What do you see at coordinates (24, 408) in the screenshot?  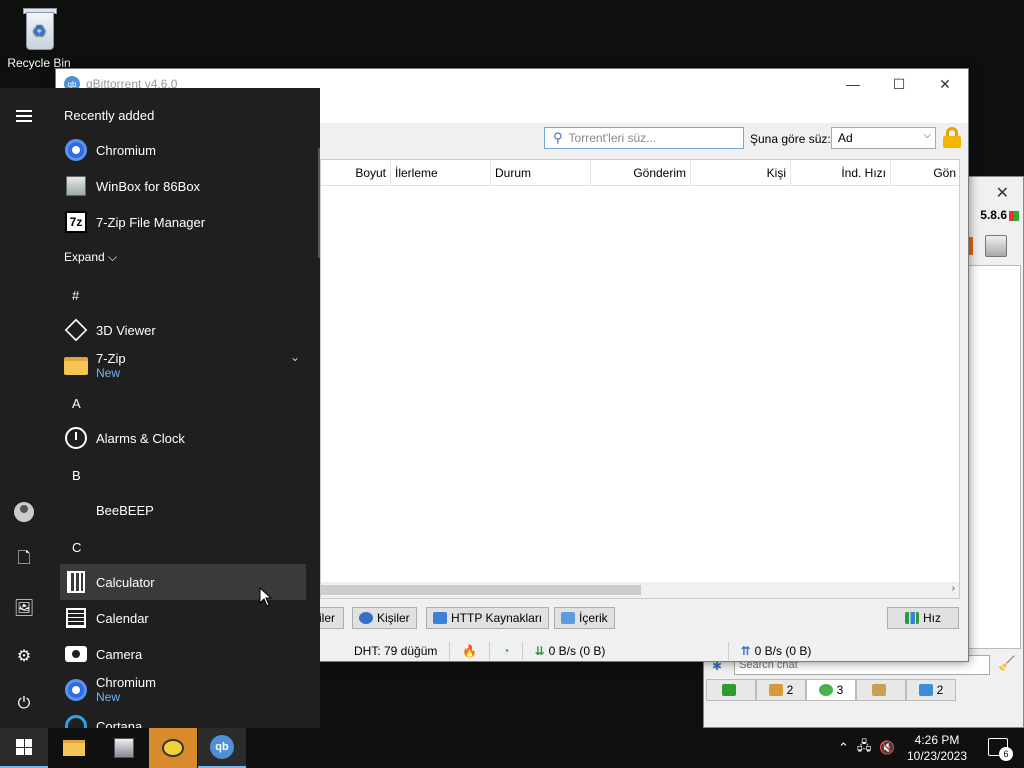 I see `start-rail: 🗋 🖼 ⚙ ⏻` at bounding box center [24, 408].